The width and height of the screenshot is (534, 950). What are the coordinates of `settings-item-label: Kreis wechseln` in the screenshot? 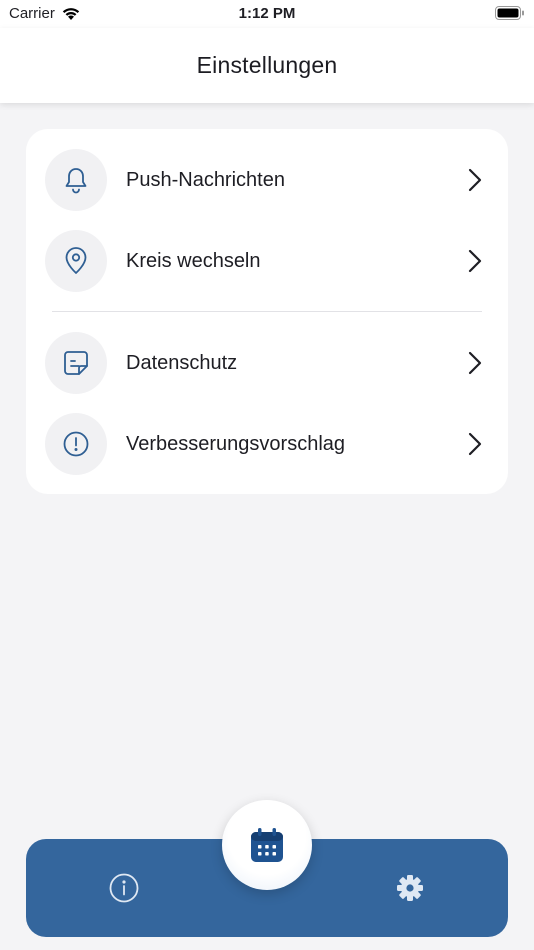 It's located at (193, 260).